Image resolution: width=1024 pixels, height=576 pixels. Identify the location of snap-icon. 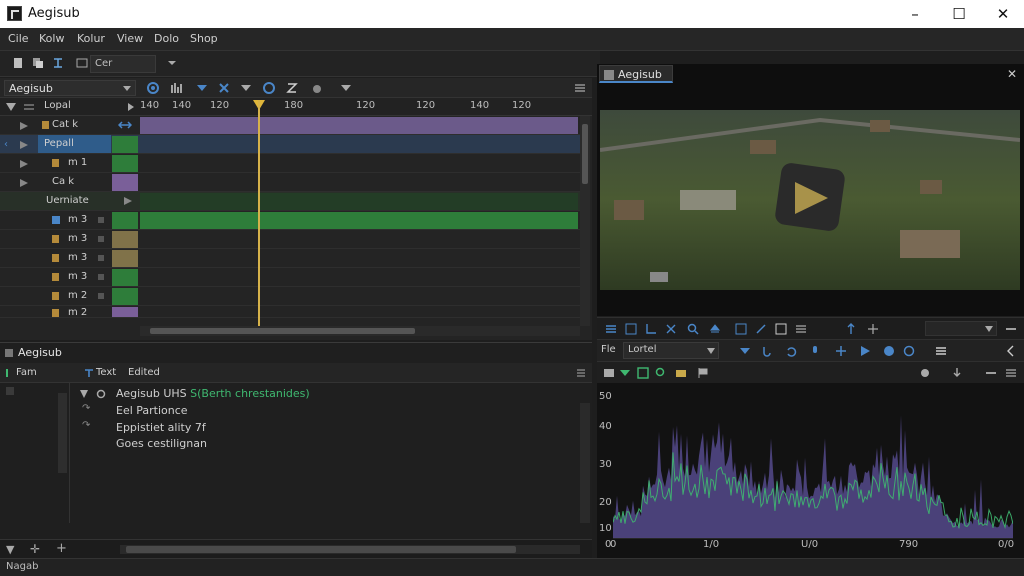
(58, 63).